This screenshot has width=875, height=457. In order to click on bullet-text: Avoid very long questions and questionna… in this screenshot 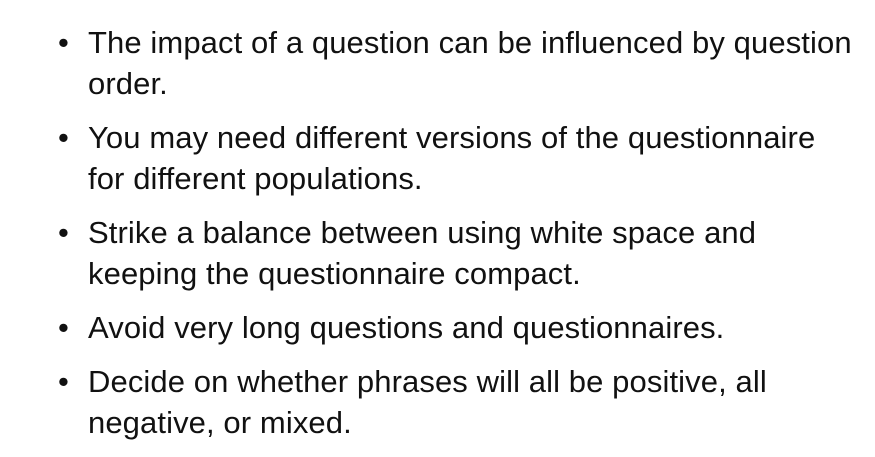, I will do `click(406, 327)`.